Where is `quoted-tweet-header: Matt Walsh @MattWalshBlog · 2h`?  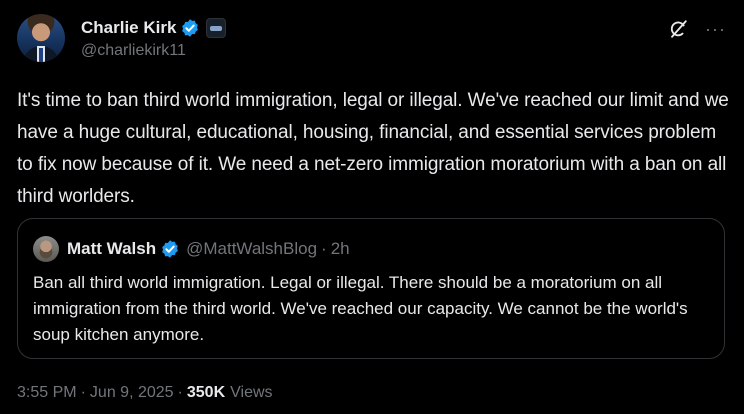 quoted-tweet-header: Matt Walsh @MattWalshBlog · 2h is located at coordinates (191, 249).